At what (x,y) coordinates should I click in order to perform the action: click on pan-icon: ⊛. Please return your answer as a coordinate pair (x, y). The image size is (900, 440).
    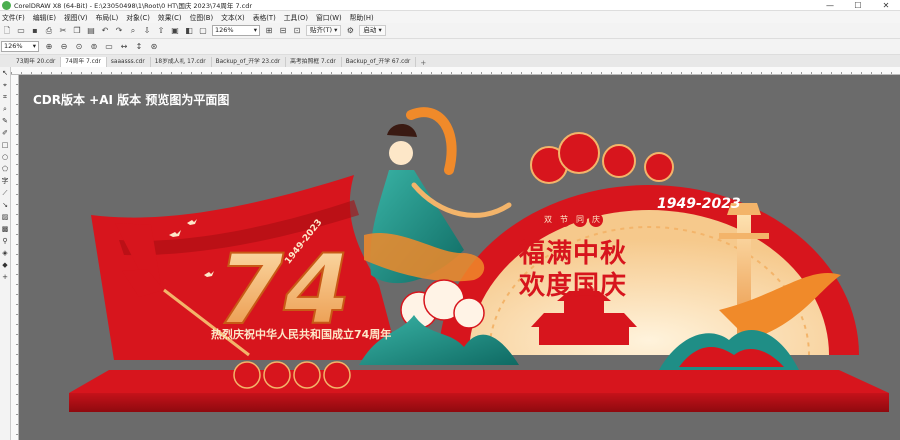
    Looking at the image, I should click on (154, 47).